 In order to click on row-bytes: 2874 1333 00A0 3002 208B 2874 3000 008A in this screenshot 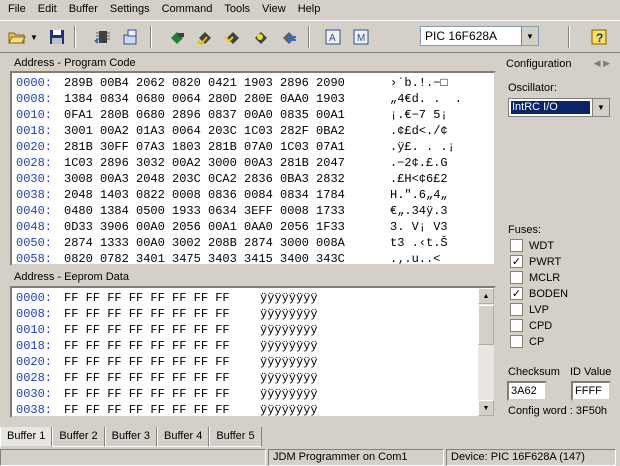, I will do `click(204, 243)`.